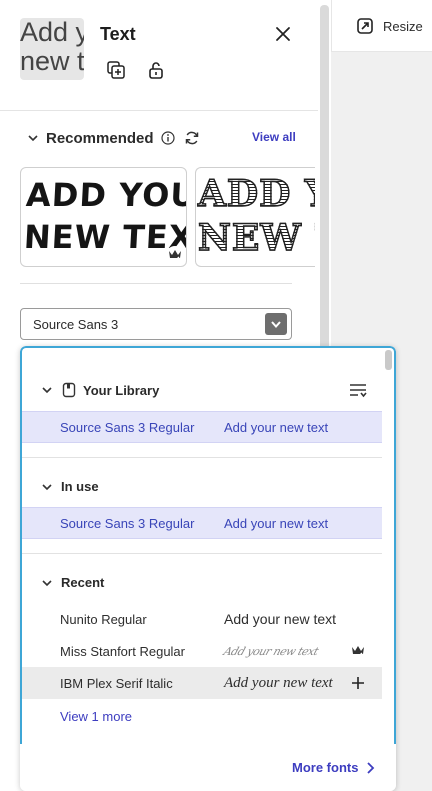 This screenshot has width=432, height=791. What do you see at coordinates (159, 110) in the screenshot?
I see `panel-divider` at bounding box center [159, 110].